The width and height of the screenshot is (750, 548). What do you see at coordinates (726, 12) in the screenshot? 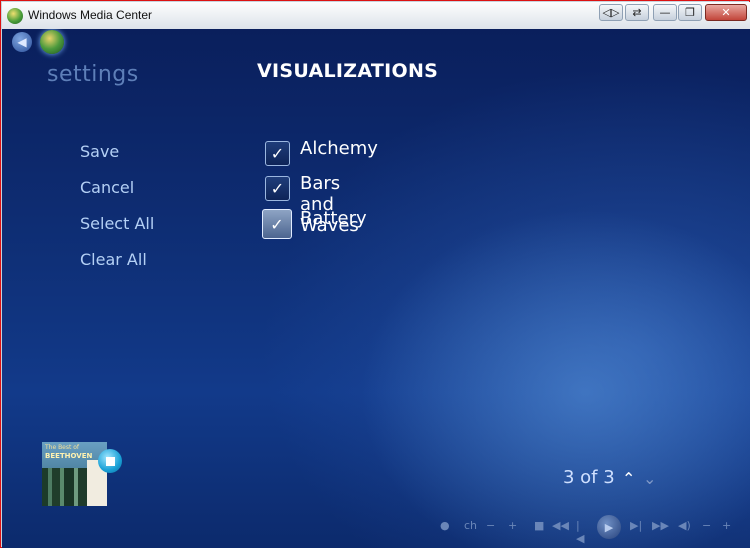
I see `close-button: ✕` at bounding box center [726, 12].